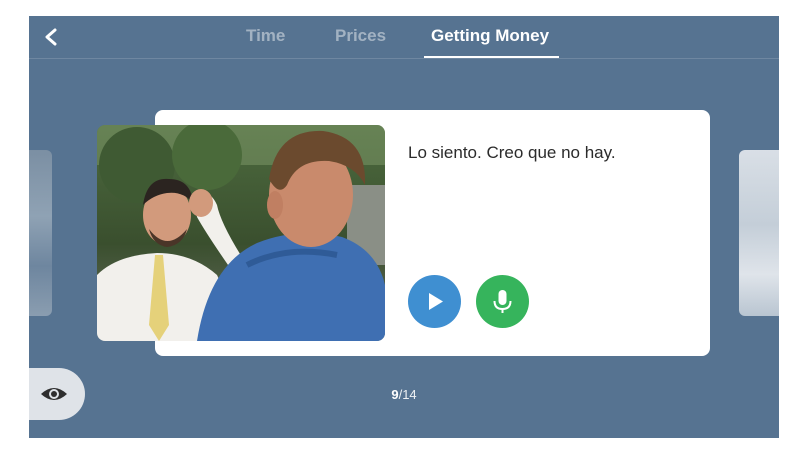  What do you see at coordinates (404, 38) in the screenshot?
I see `top-navigation-bar: Time Prices Getting Money` at bounding box center [404, 38].